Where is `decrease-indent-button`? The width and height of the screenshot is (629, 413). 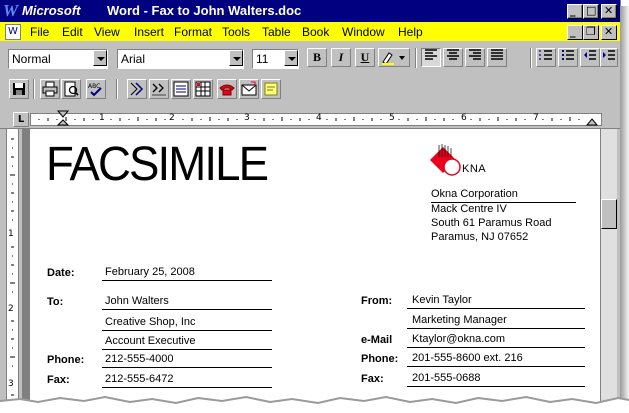 decrease-indent-button is located at coordinates (590, 57).